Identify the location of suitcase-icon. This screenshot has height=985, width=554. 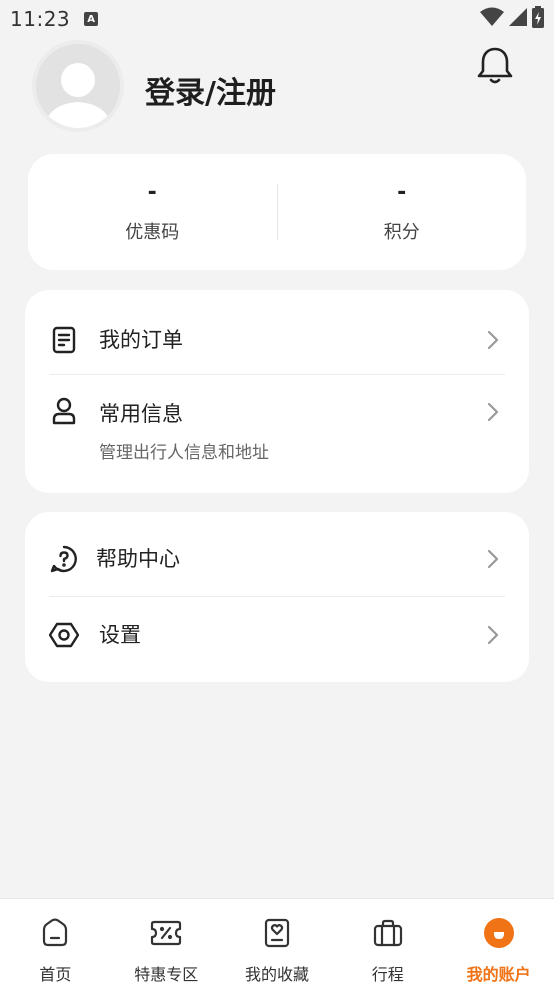
(388, 933).